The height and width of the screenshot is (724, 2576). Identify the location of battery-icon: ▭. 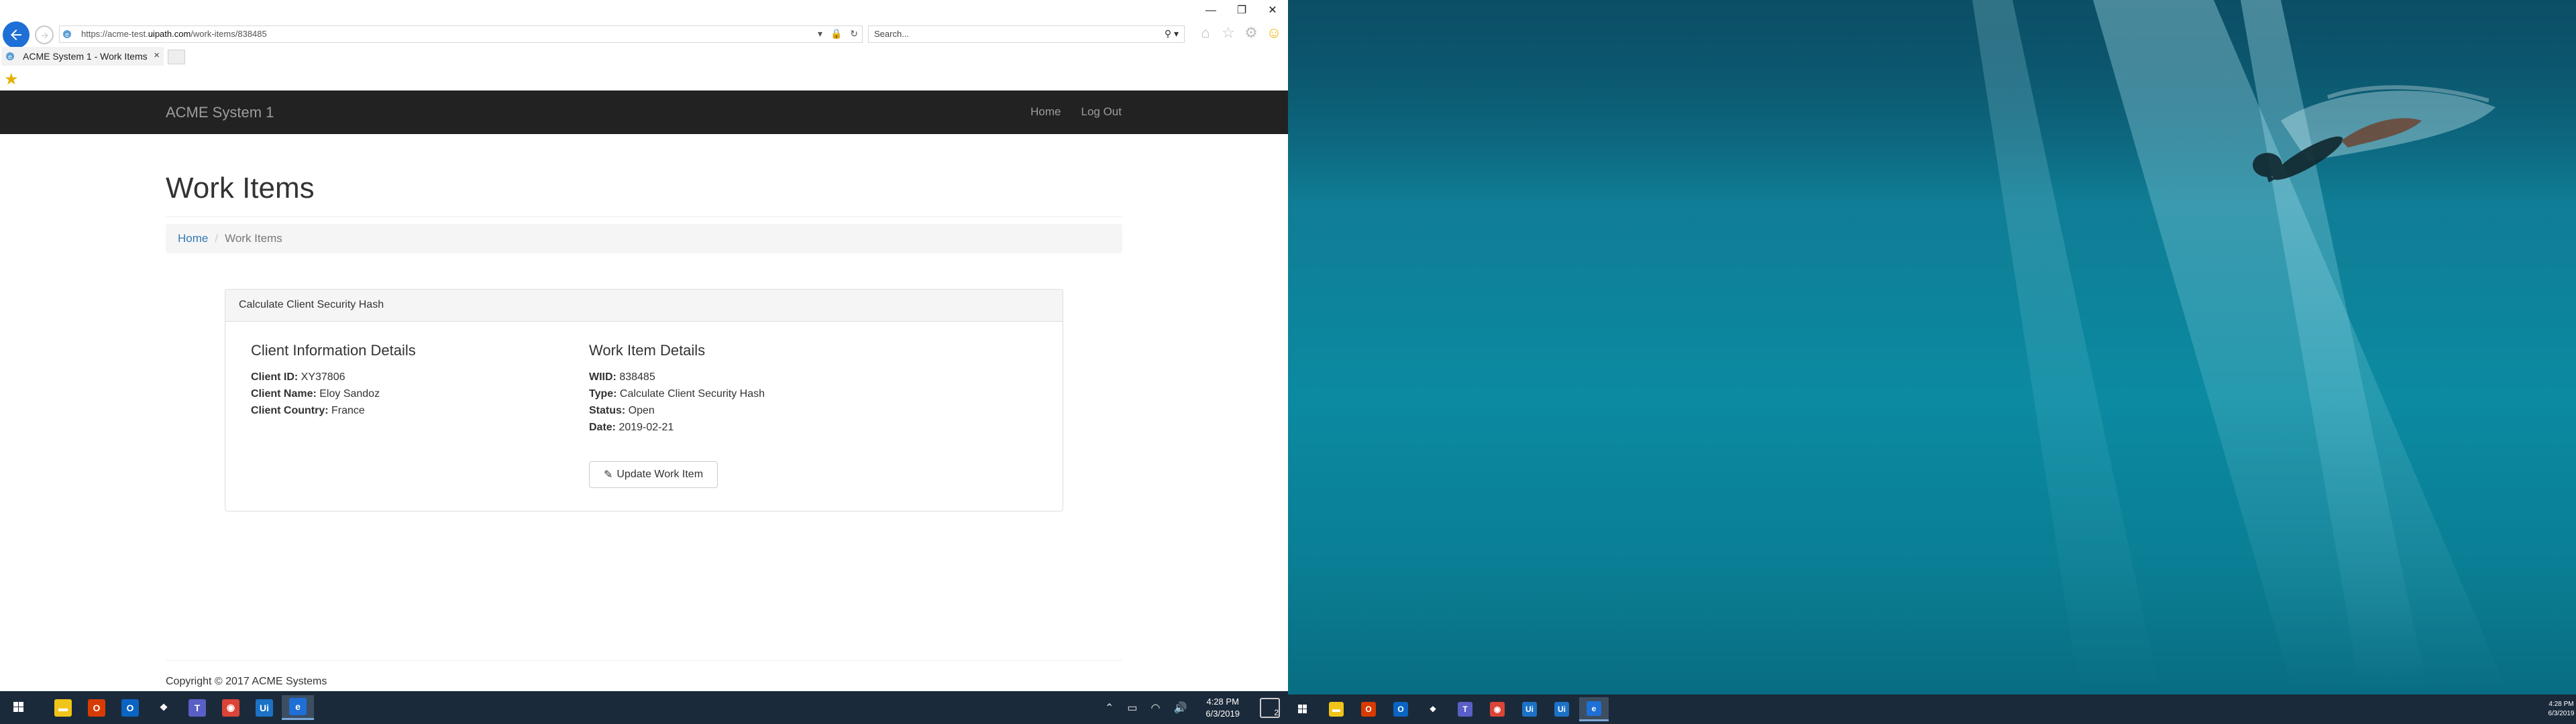
(1132, 708).